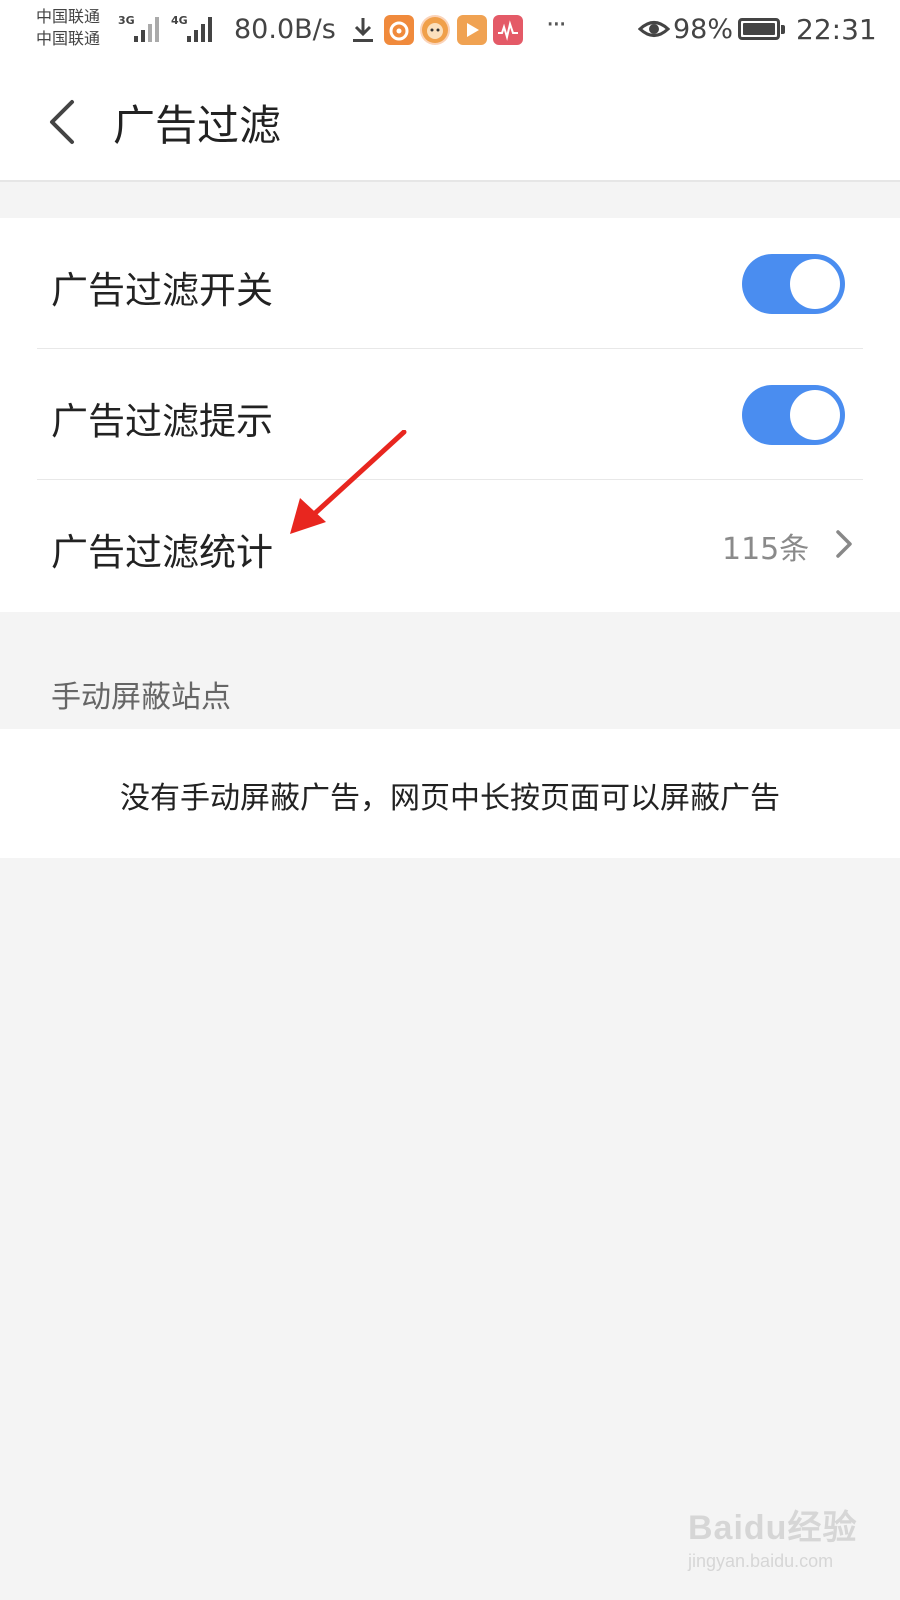 This screenshot has height=1600, width=900. What do you see at coordinates (162, 290) in the screenshot?
I see `ad-filter-switch-label: 广告过滤开关` at bounding box center [162, 290].